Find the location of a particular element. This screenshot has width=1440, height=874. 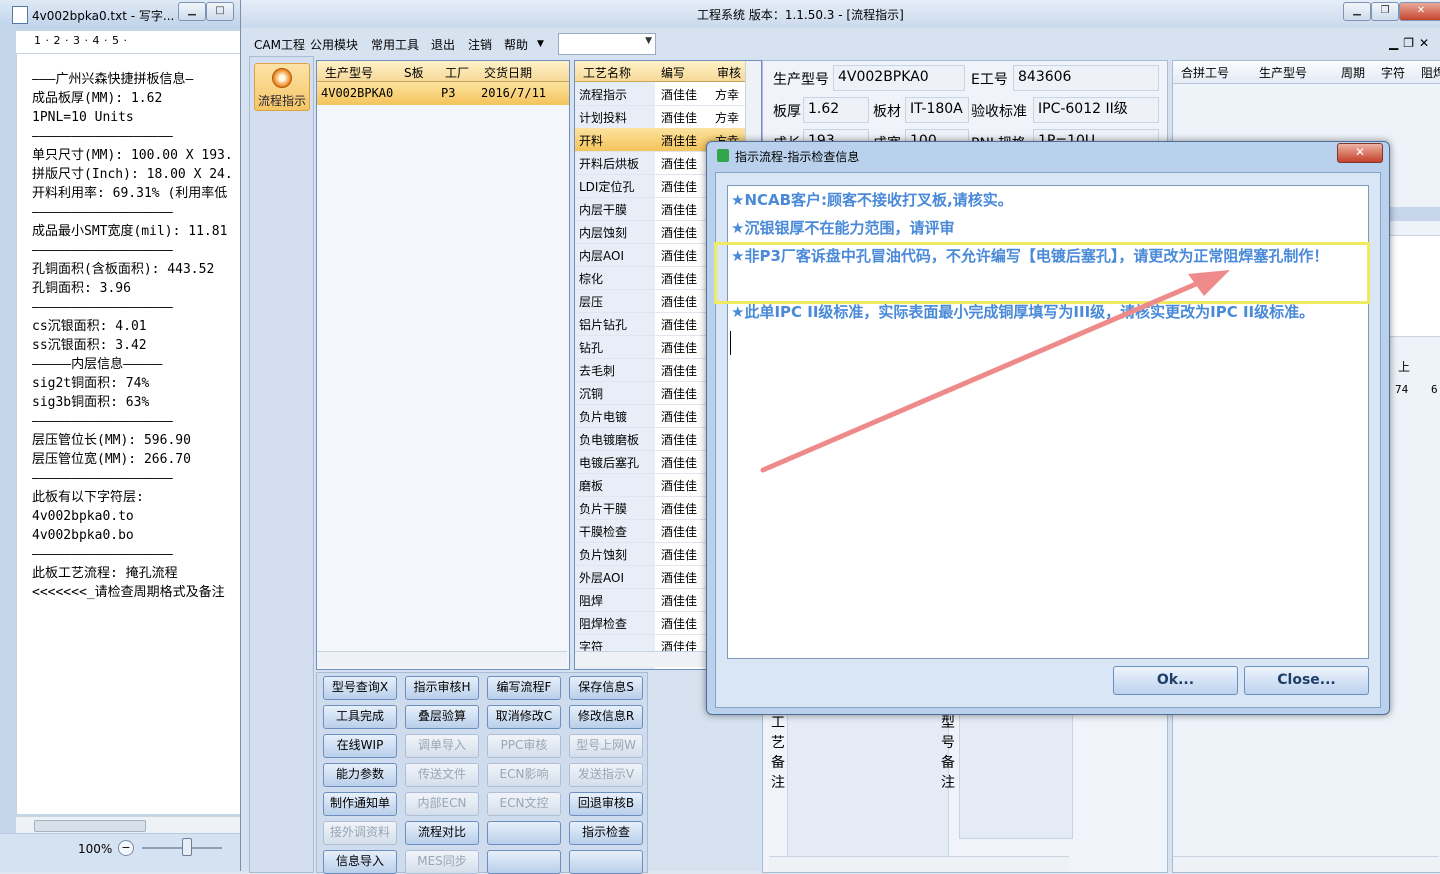

col-s-board: S板 is located at coordinates (414, 72).